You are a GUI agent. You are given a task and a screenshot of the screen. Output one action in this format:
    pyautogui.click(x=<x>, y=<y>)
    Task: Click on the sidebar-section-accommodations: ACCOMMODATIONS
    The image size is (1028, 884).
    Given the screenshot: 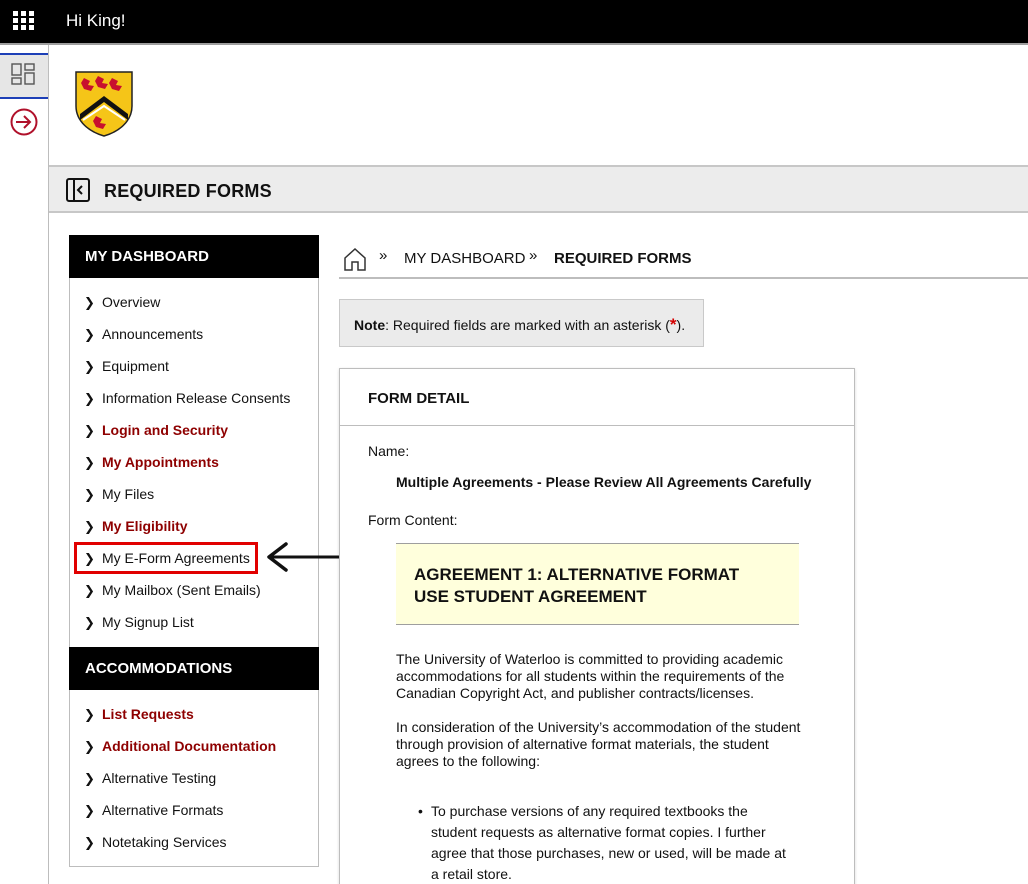 What is the action you would take?
    pyautogui.click(x=194, y=668)
    